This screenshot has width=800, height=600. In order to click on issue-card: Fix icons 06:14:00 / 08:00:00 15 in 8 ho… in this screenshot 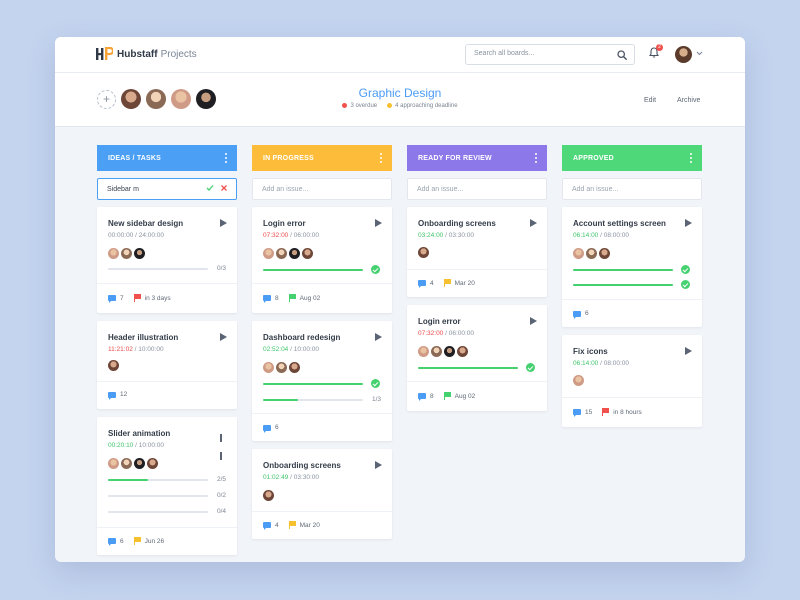, I will do `click(632, 381)`.